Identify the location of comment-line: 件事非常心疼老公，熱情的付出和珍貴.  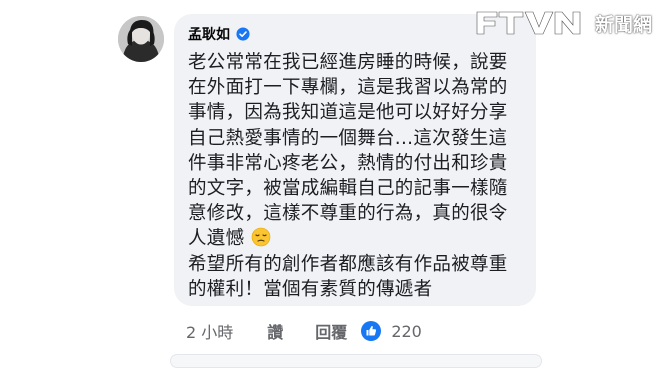
(348, 163).